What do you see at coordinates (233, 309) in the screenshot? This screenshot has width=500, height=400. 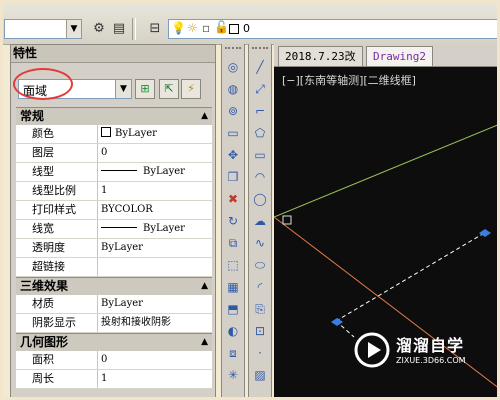 I see `extrude-icon: ⬒` at bounding box center [233, 309].